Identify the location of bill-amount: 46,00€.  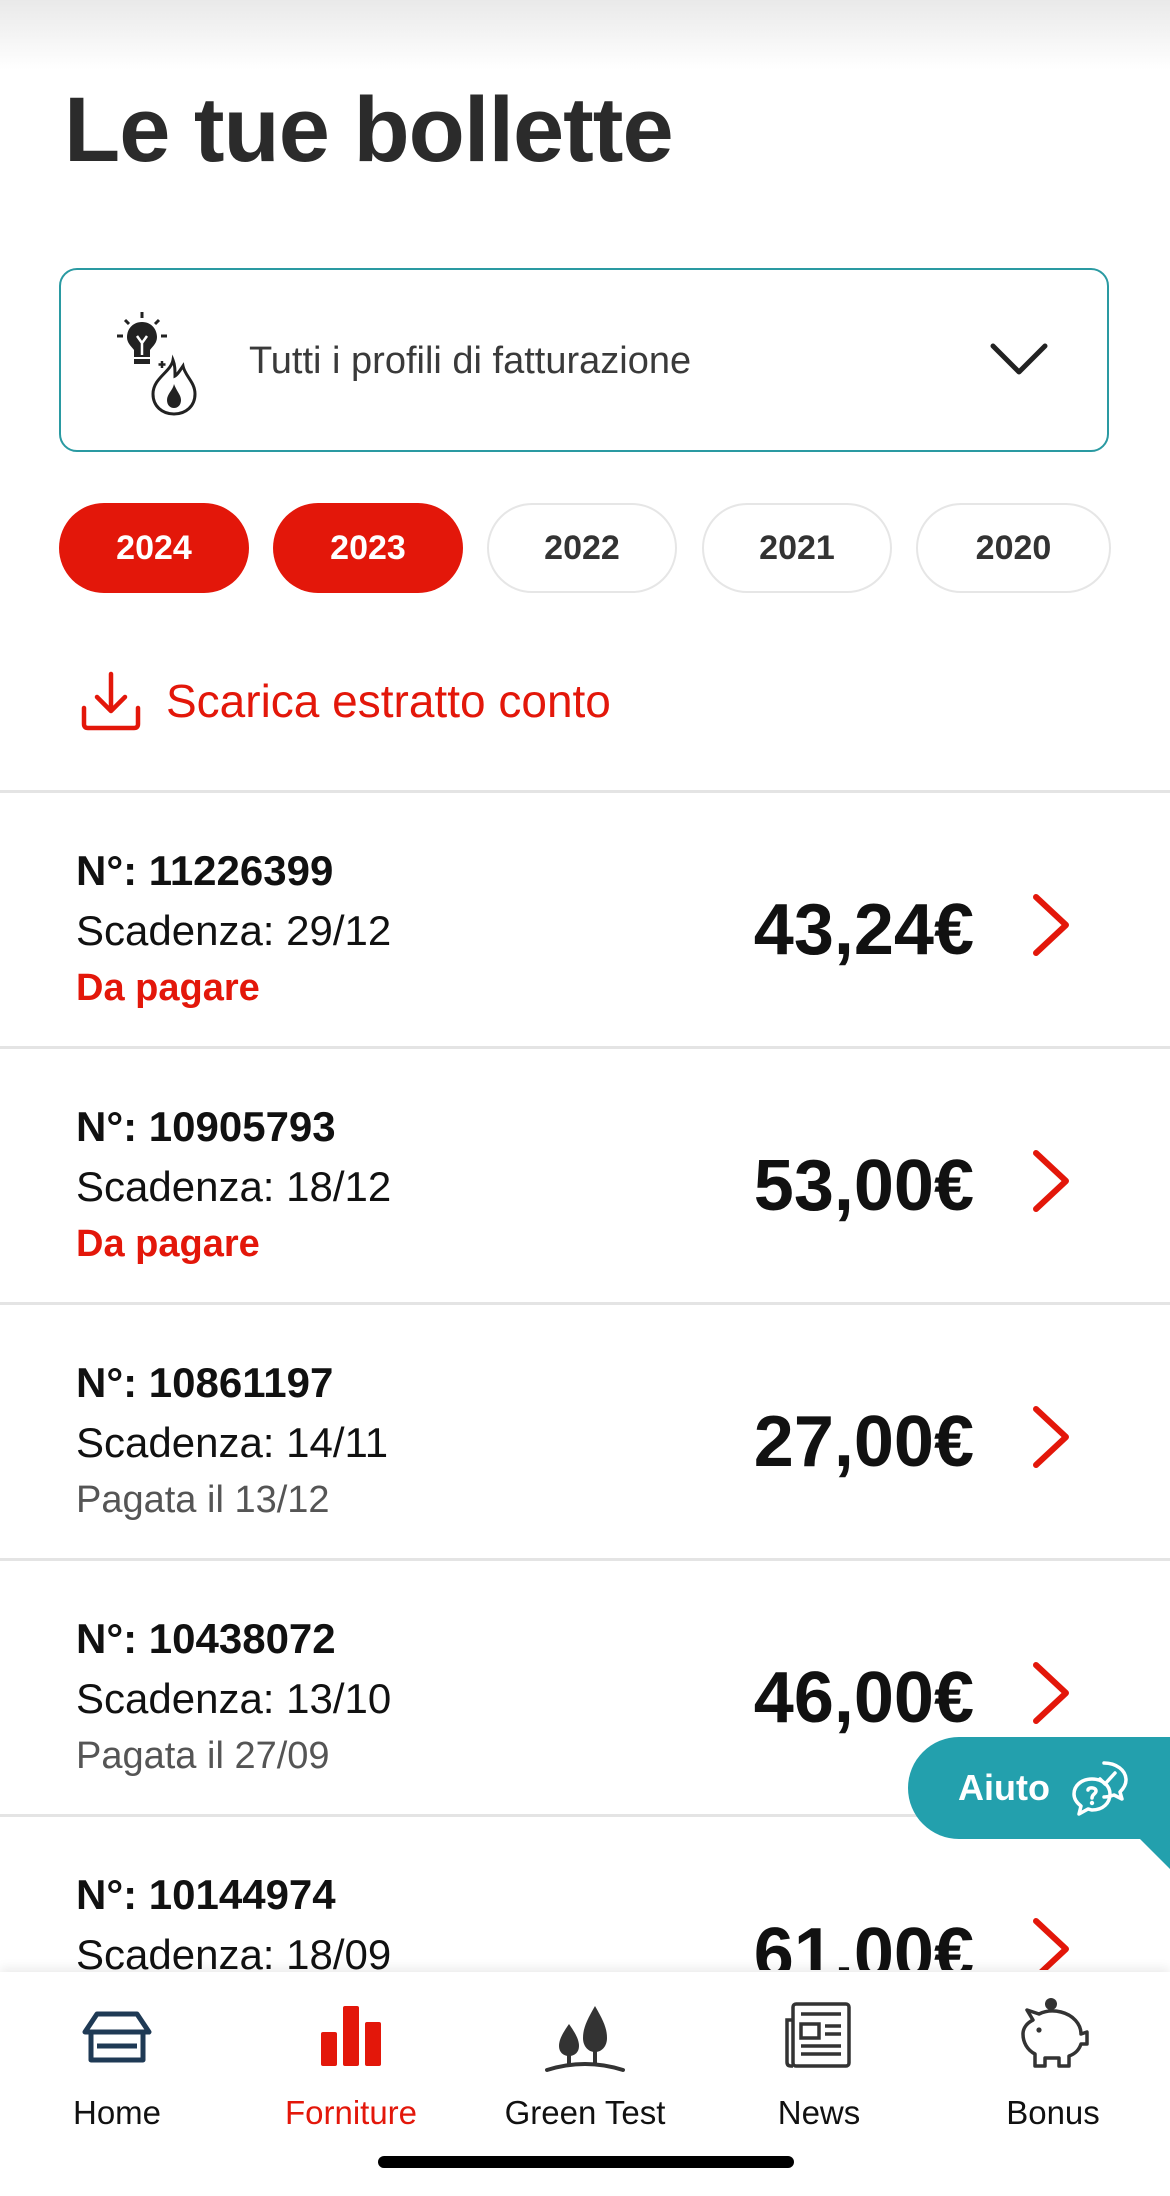
(863, 1698).